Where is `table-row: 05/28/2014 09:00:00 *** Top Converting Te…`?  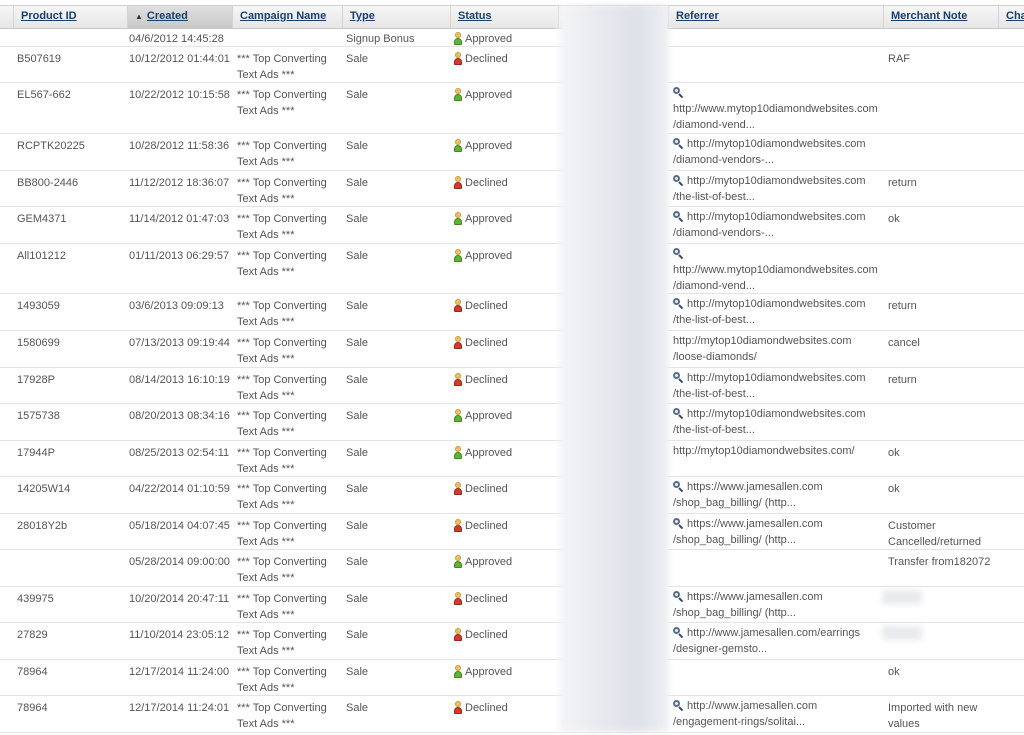
table-row: 05/28/2014 09:00:00 *** Top Converting Te… is located at coordinates (512, 568).